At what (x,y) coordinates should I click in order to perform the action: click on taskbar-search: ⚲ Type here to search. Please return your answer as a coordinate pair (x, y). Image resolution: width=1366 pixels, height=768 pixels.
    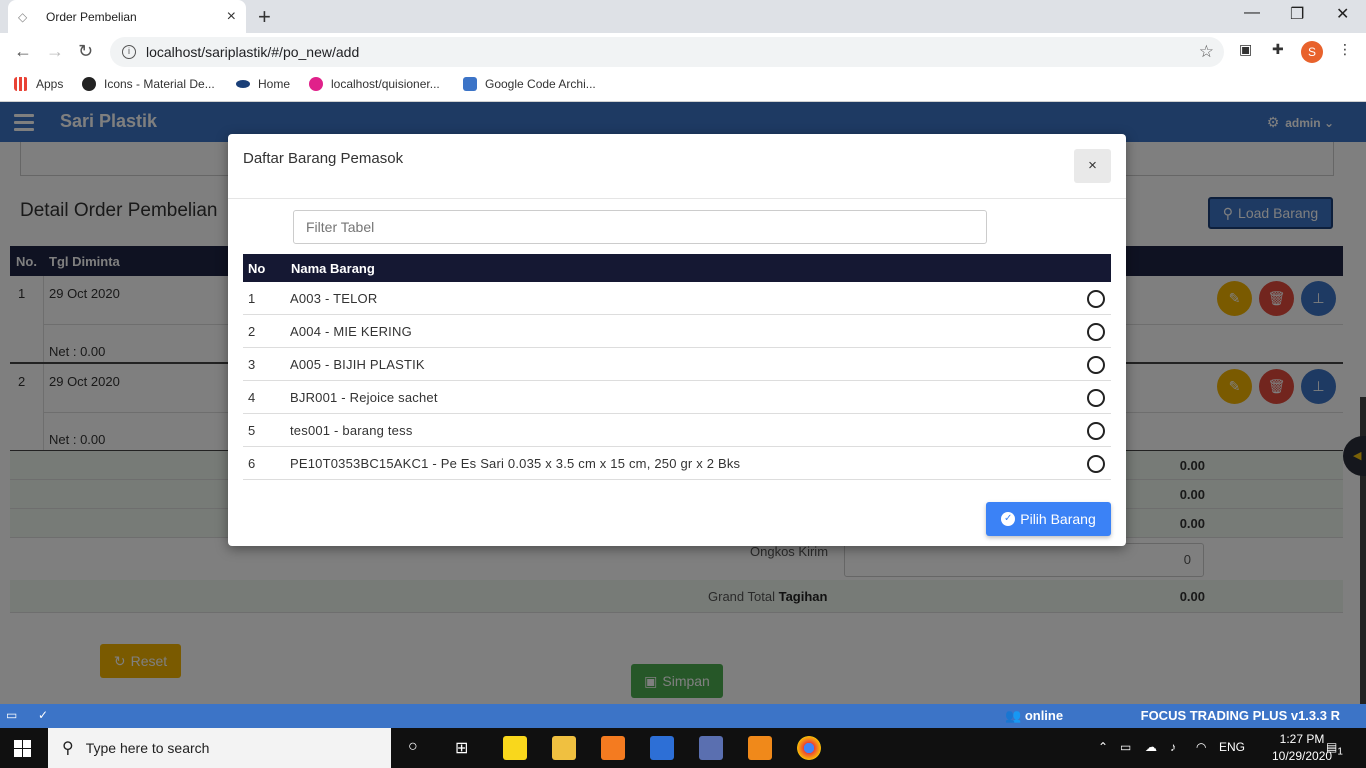
    Looking at the image, I should click on (219, 748).